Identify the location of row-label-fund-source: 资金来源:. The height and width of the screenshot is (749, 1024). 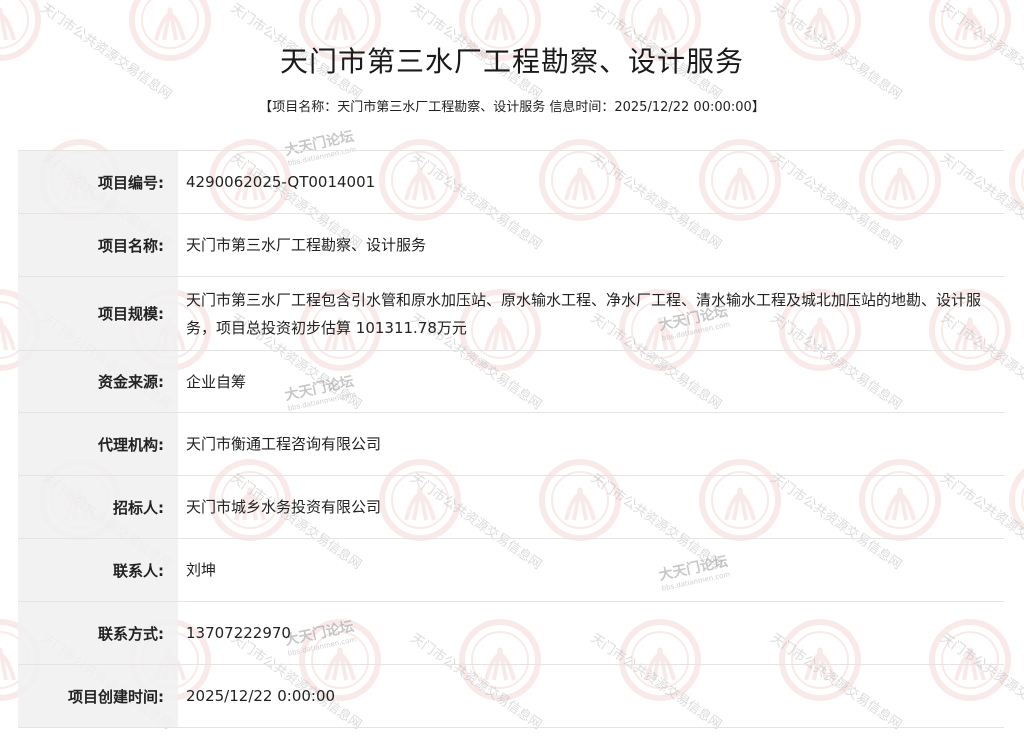
(98, 381).